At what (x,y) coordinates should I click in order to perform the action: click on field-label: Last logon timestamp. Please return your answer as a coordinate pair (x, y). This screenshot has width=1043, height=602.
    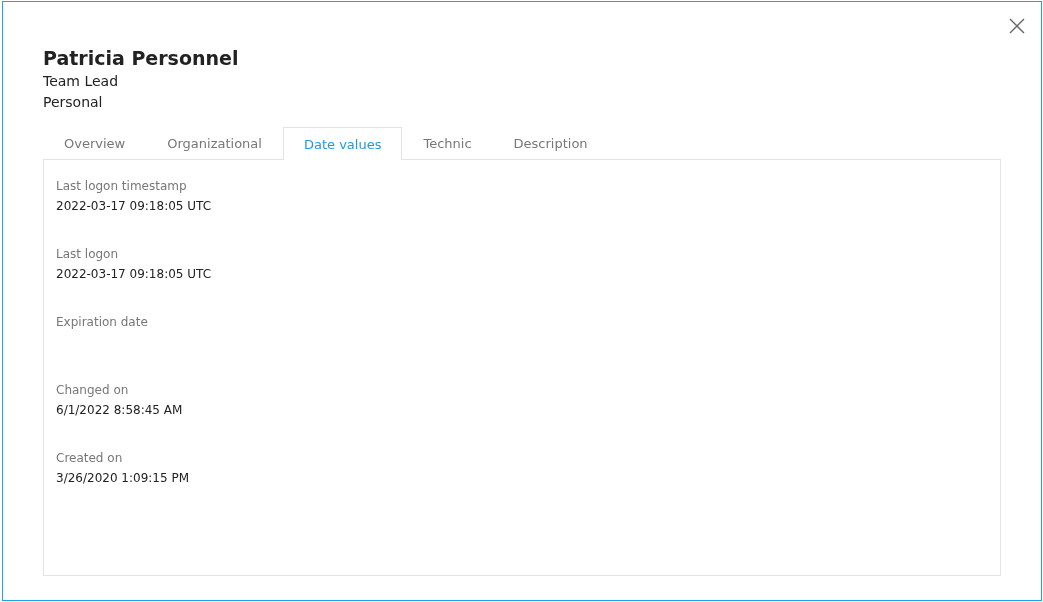
    Looking at the image, I should click on (121, 186).